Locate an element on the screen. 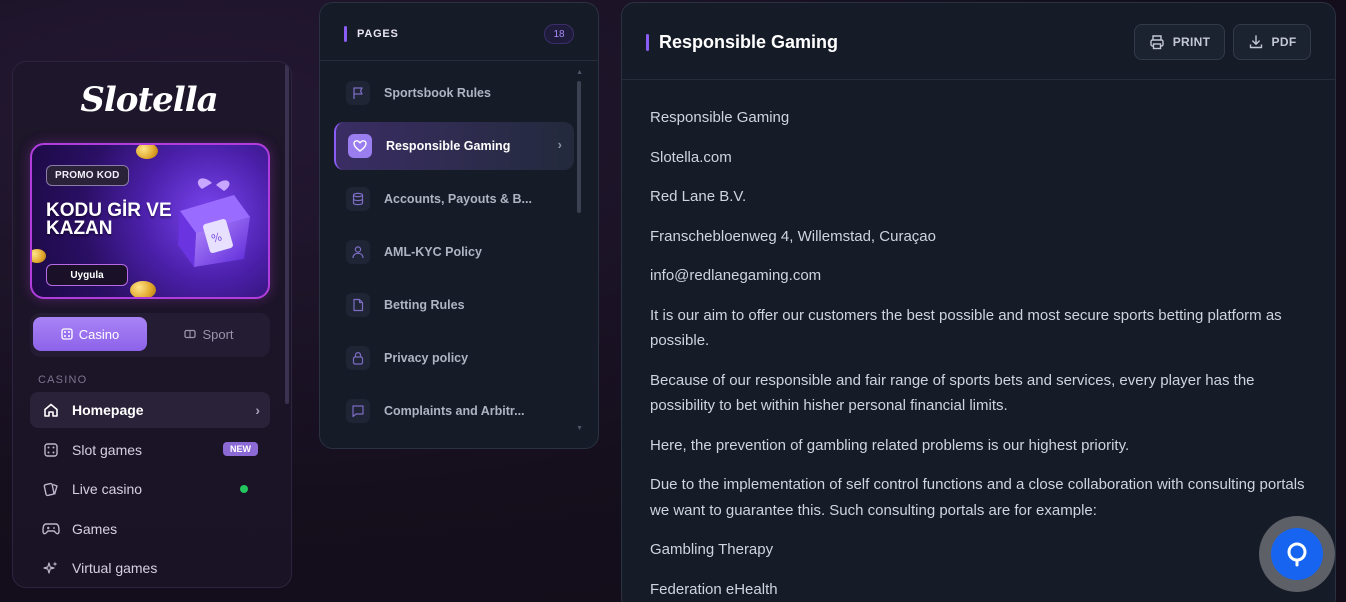  download-icon is located at coordinates (1255, 42).